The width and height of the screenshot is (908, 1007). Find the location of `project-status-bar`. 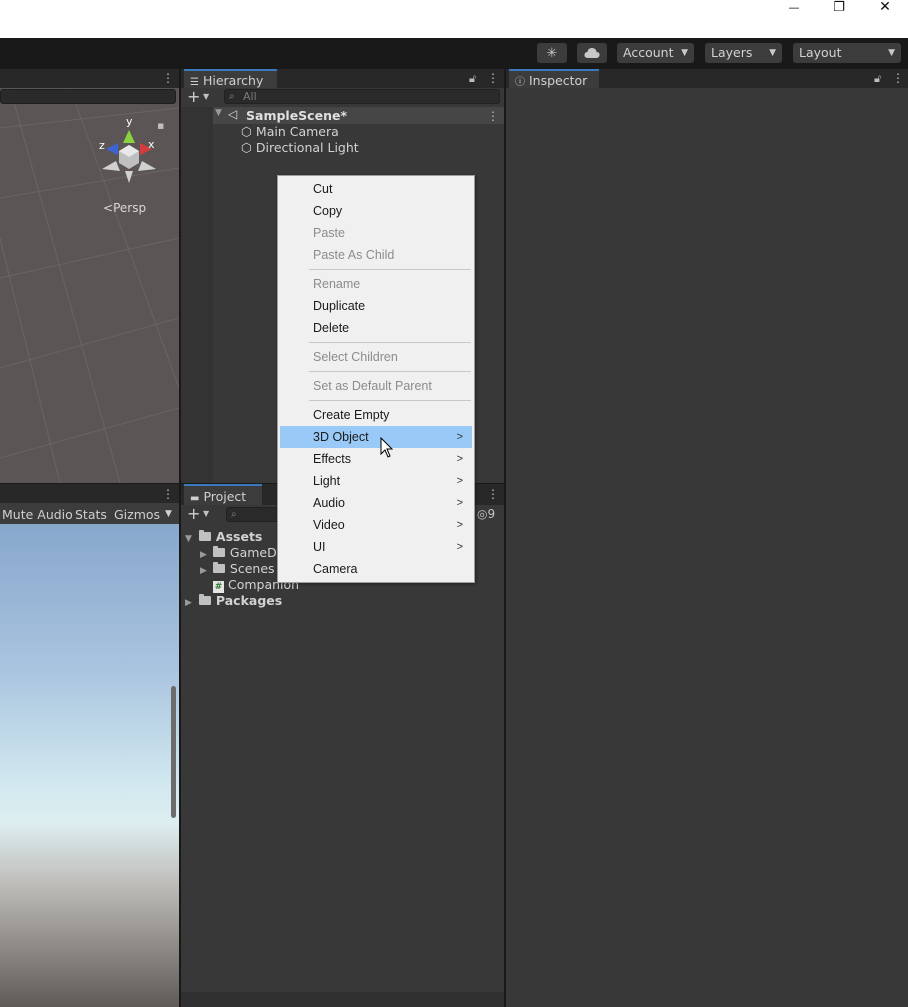

project-status-bar is located at coordinates (342, 999).